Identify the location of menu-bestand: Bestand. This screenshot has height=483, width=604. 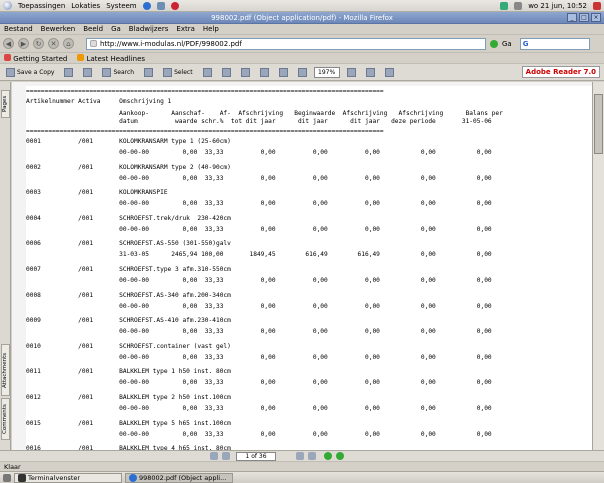
(18, 29).